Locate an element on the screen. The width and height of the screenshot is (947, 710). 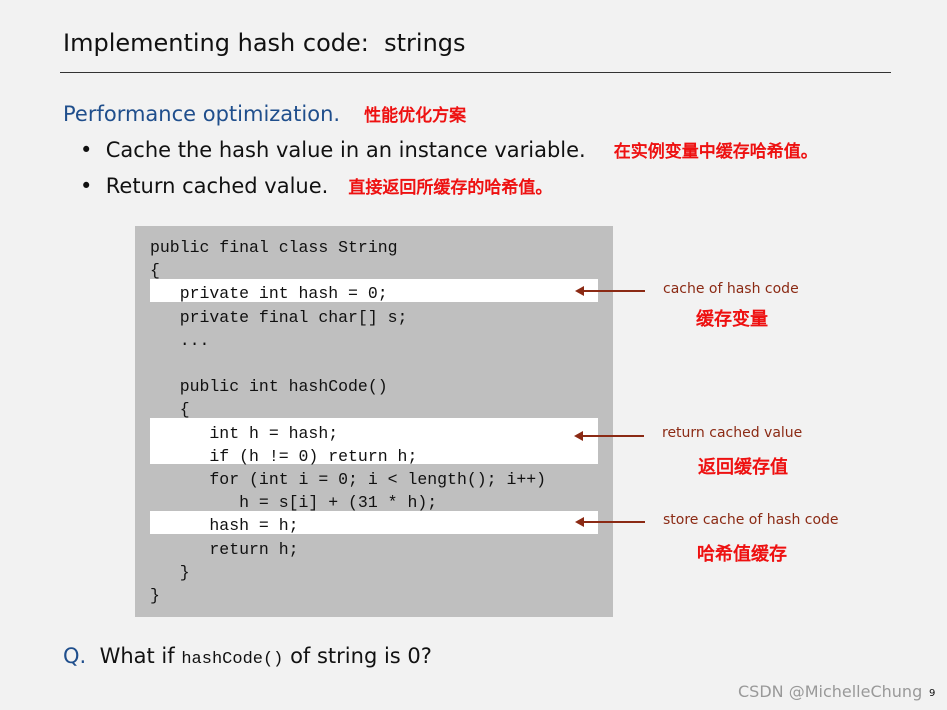
question-pre: What if is located at coordinates (137, 656).